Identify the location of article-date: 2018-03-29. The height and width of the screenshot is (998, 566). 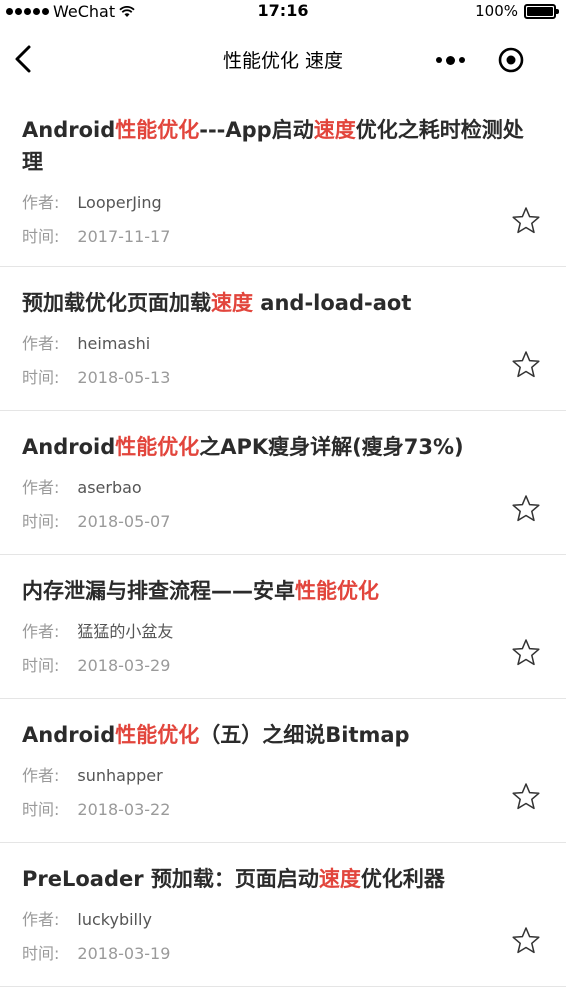
(124, 665).